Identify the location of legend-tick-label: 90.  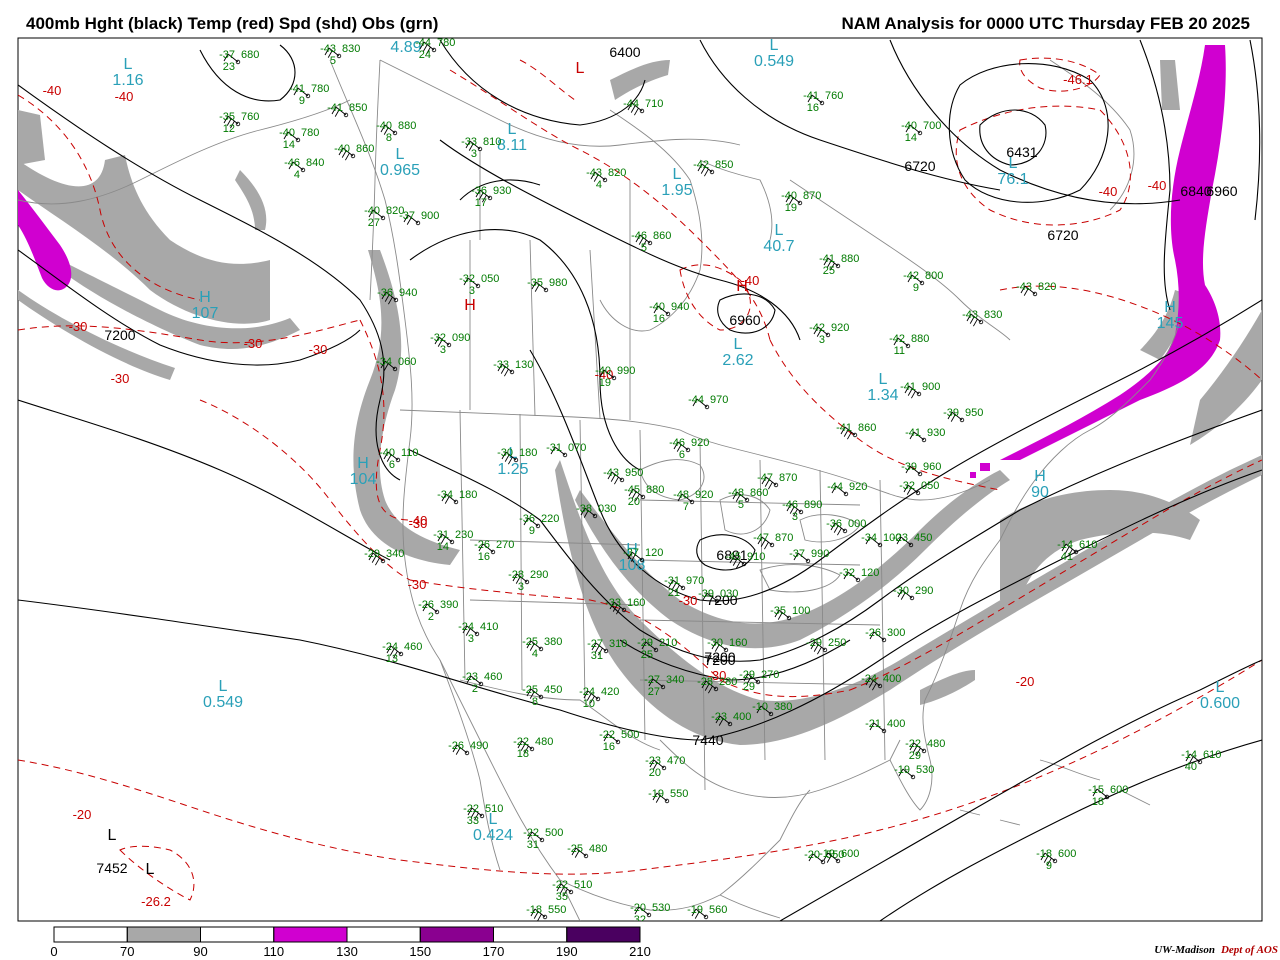
(200, 951).